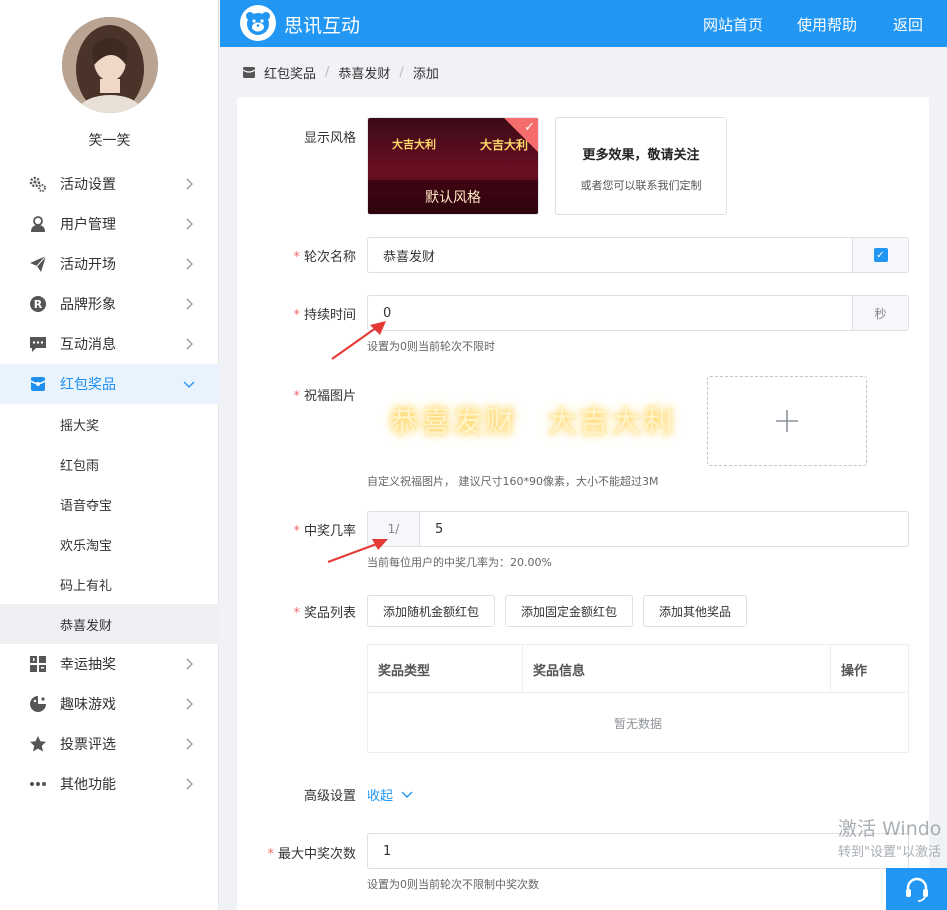 This screenshot has height=910, width=947. Describe the element at coordinates (109, 464) in the screenshot. I see `sub-item-red-packet-rain: 红包雨` at that location.